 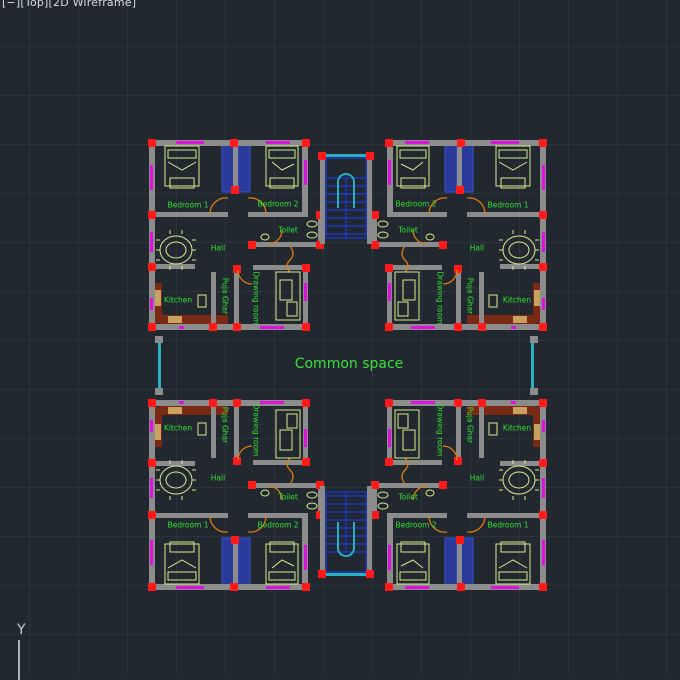 What do you see at coordinates (19, 660) in the screenshot?
I see `ucs-y-axis-line` at bounding box center [19, 660].